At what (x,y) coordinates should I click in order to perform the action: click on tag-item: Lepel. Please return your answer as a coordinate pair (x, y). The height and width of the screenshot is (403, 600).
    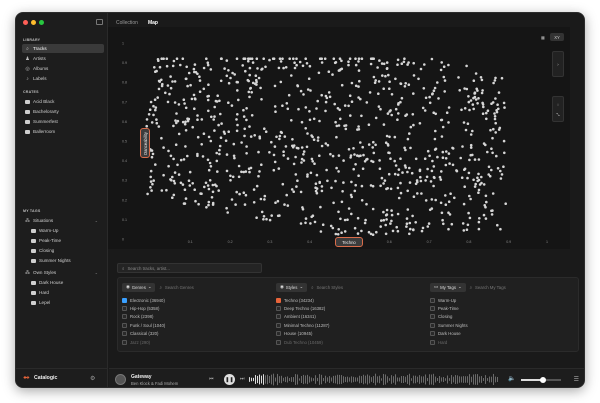
    Looking at the image, I should click on (66, 302).